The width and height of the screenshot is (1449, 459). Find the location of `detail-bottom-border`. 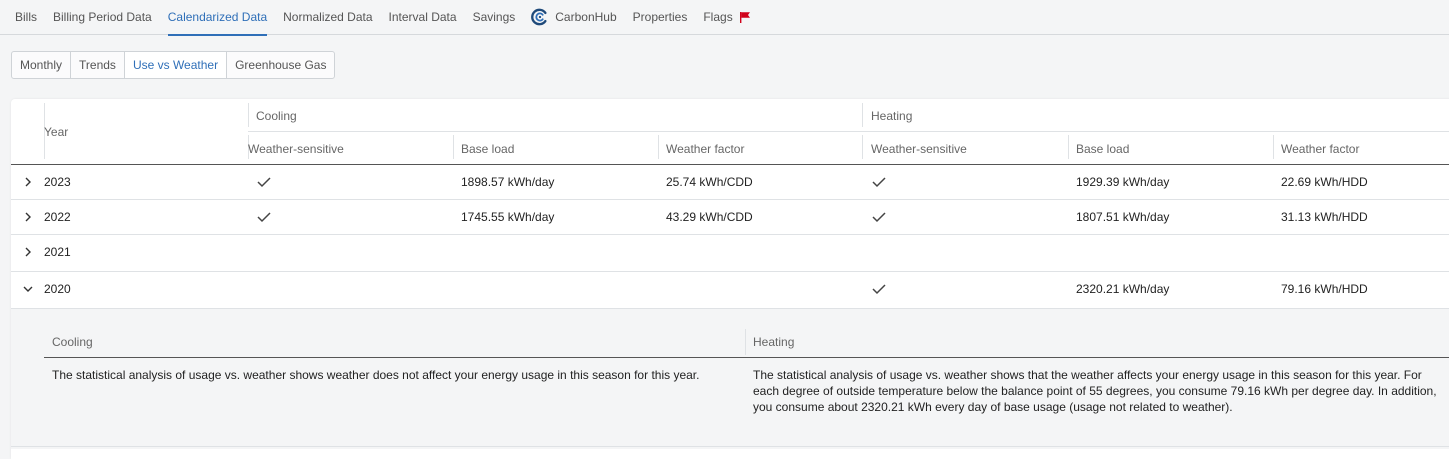

detail-bottom-border is located at coordinates (730, 446).